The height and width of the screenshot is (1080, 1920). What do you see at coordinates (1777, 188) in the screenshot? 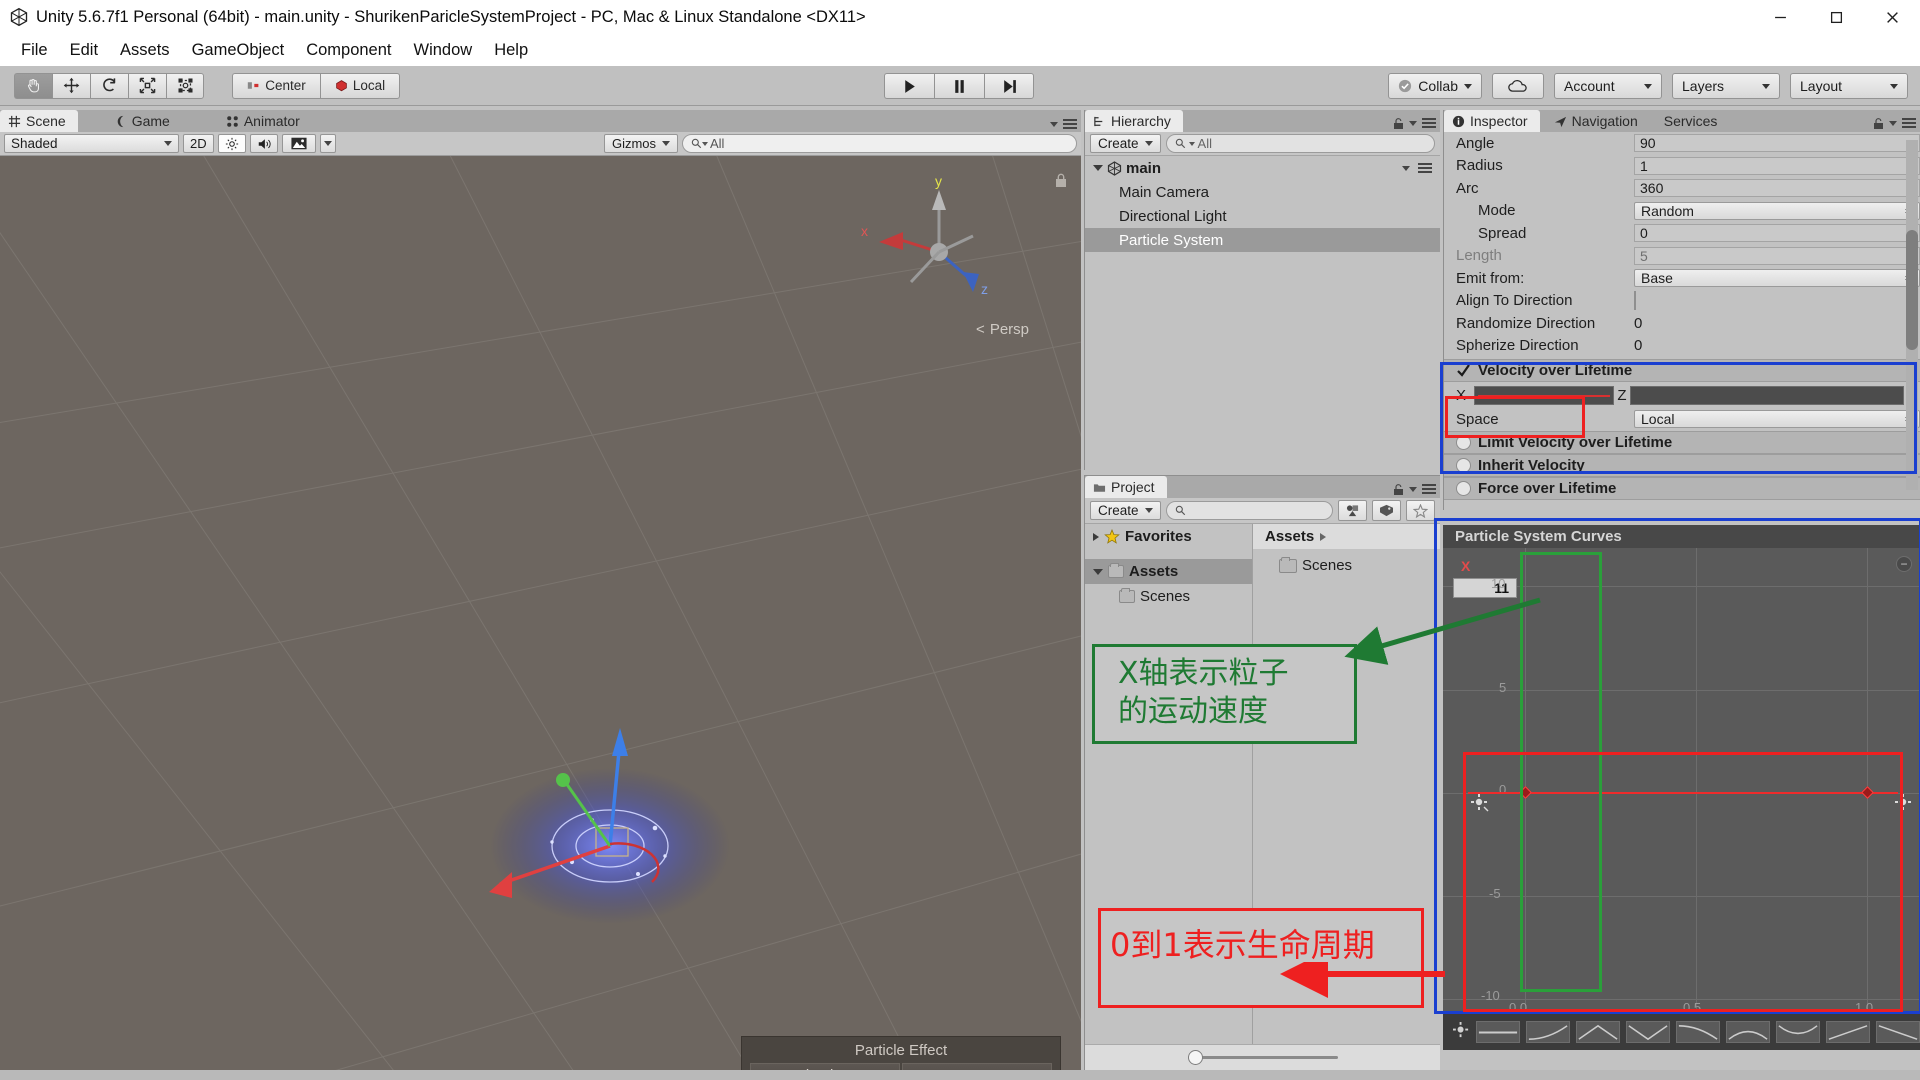
I see `arc-field: 360` at bounding box center [1777, 188].